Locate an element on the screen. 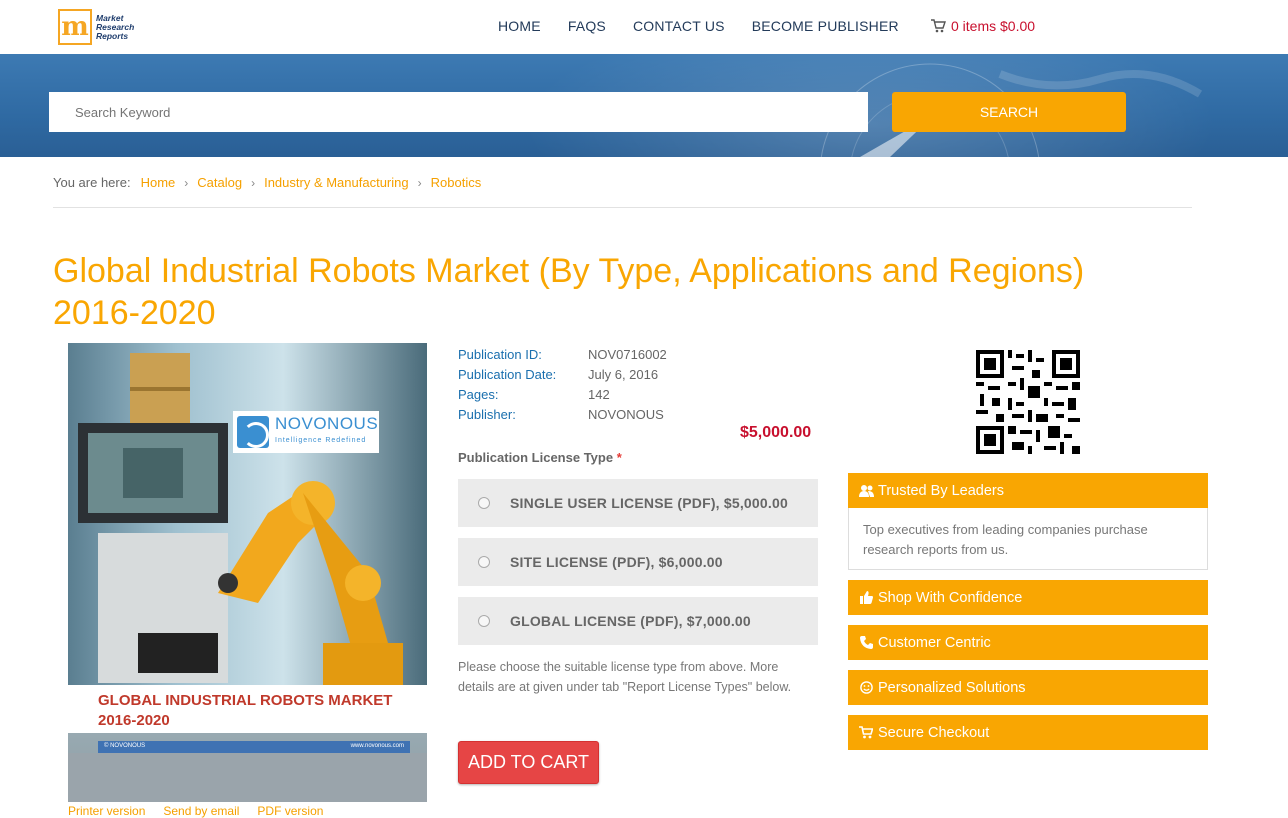 The height and width of the screenshot is (818, 1288). nav-home: HOME is located at coordinates (519, 26).